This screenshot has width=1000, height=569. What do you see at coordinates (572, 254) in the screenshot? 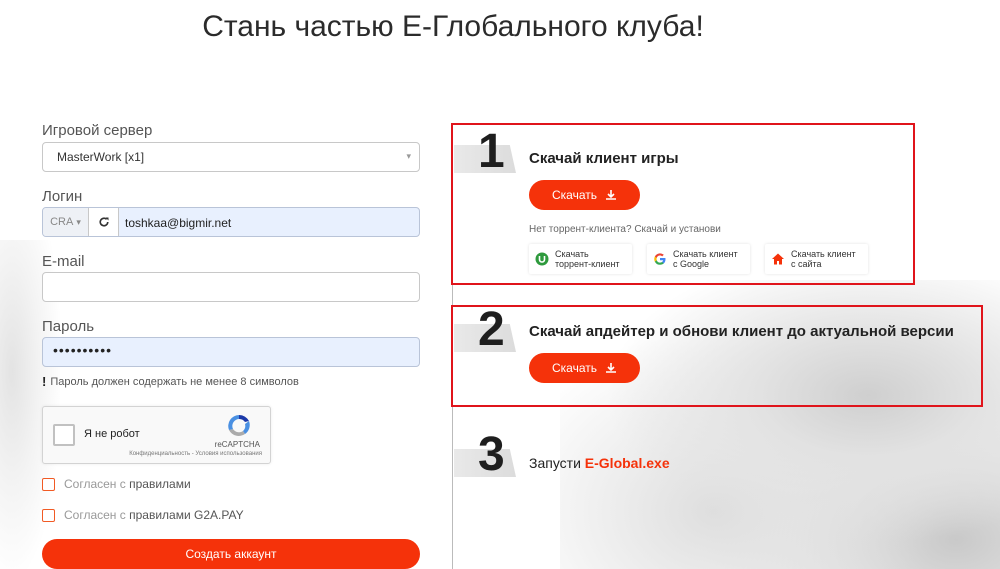
I see `alt-card-1-line1: Скачать` at bounding box center [572, 254].